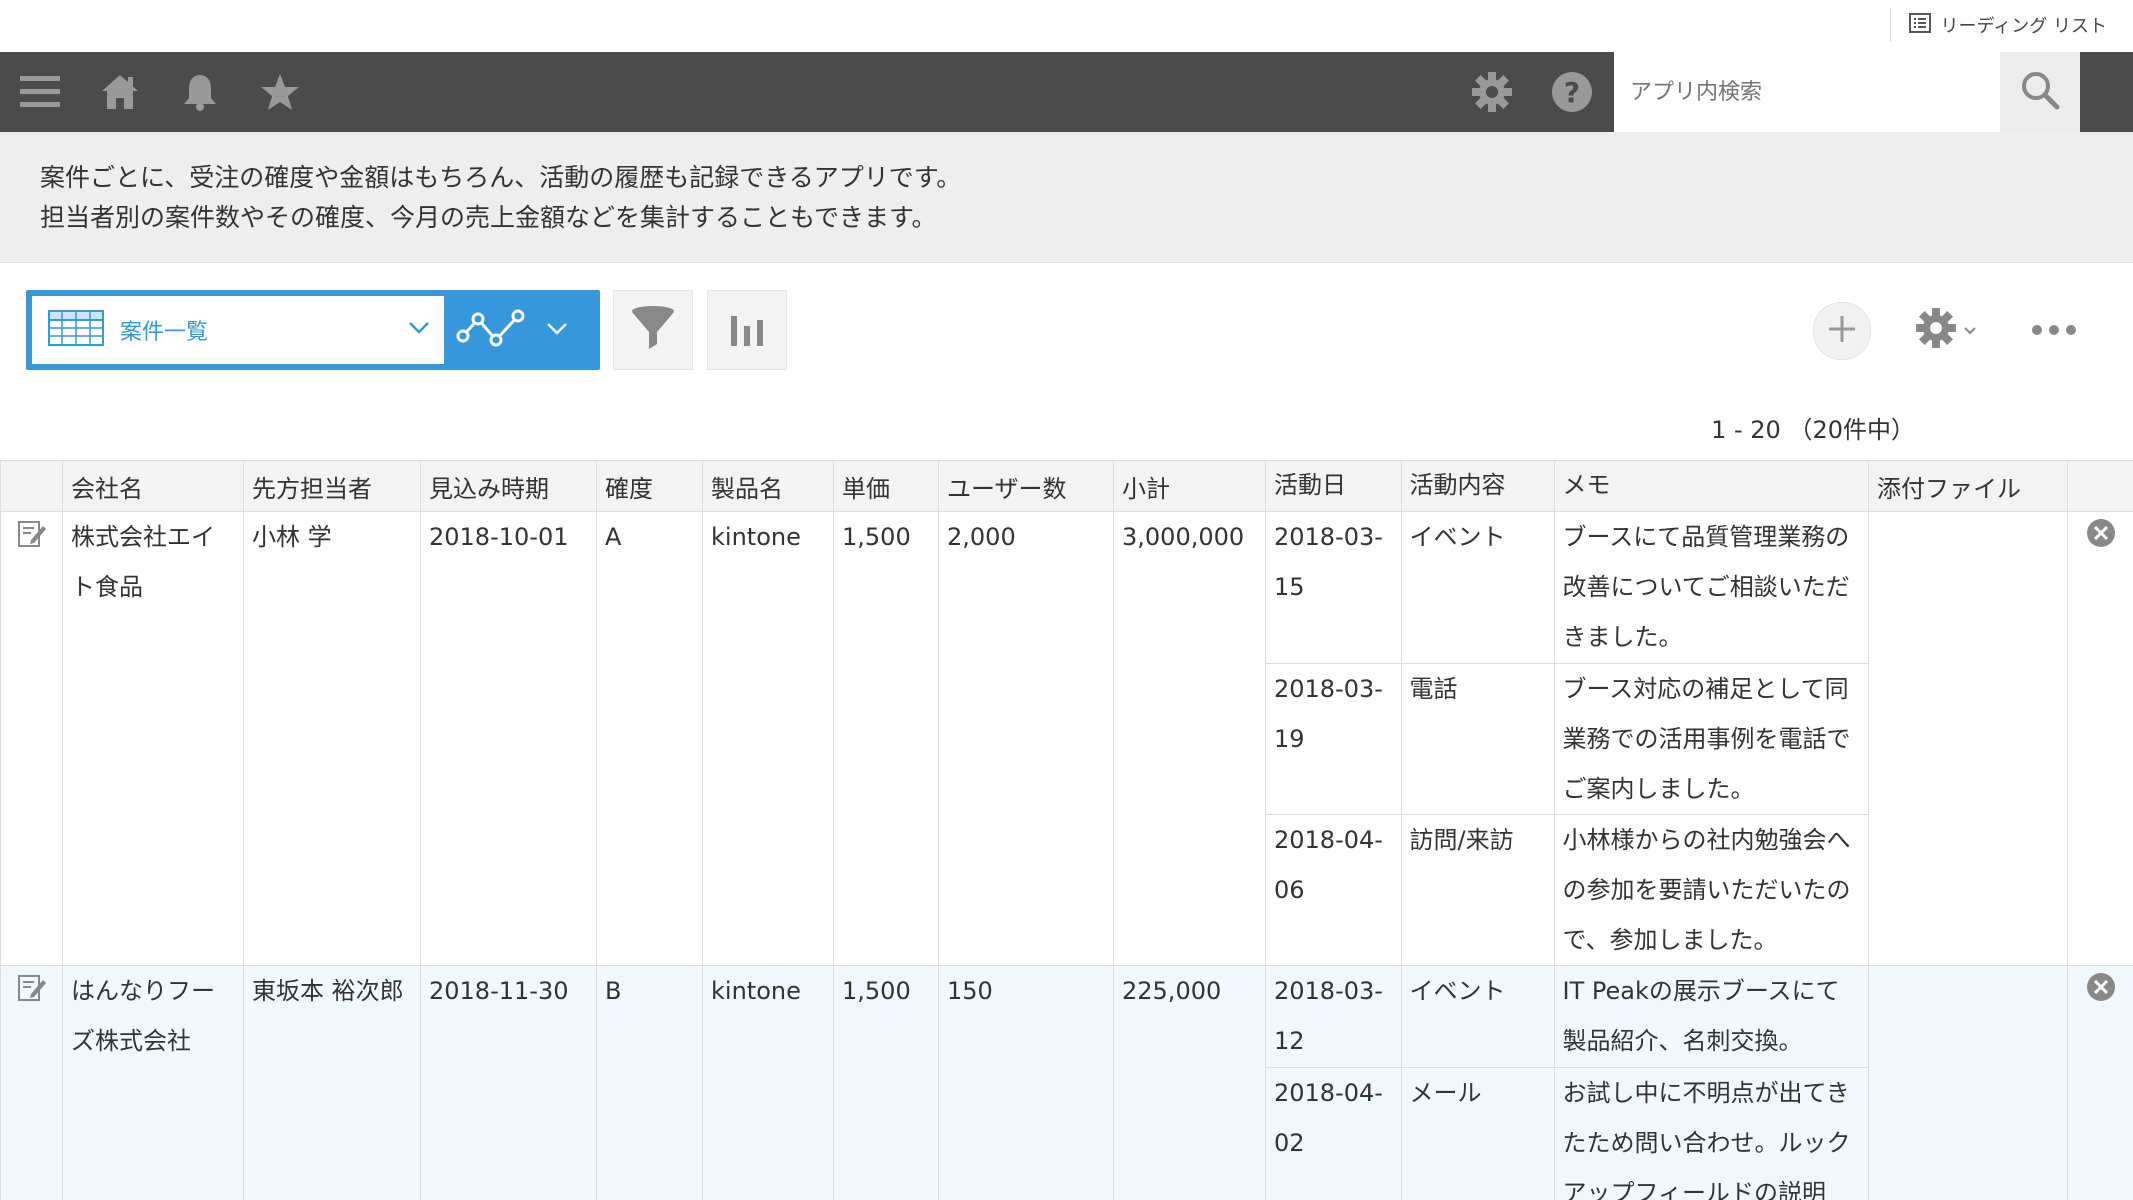 This screenshot has width=2133, height=1200. I want to click on settings-menu-button, so click(1946, 330).